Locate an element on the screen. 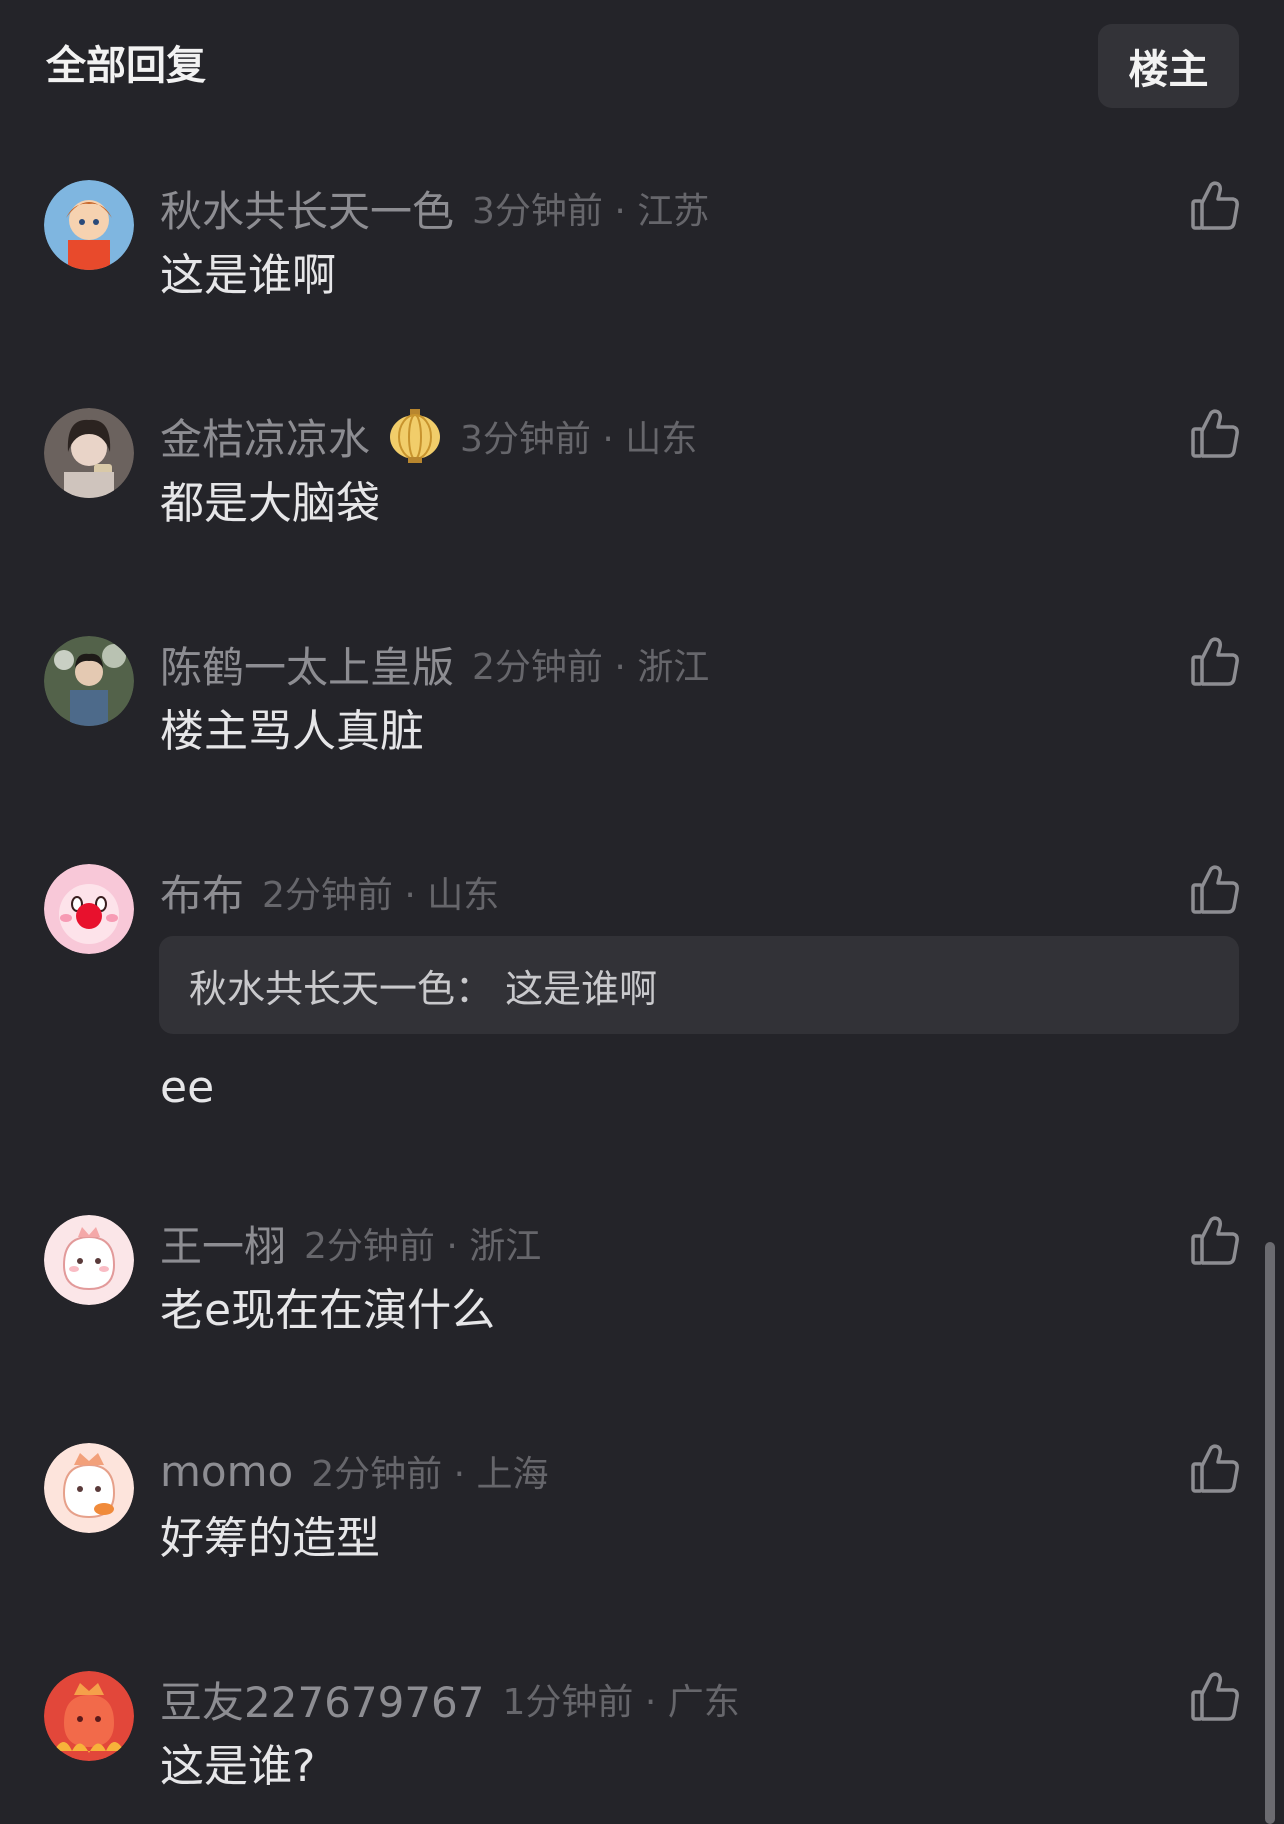 The width and height of the screenshot is (1284, 1824). location-text: 江苏 is located at coordinates (673, 211).